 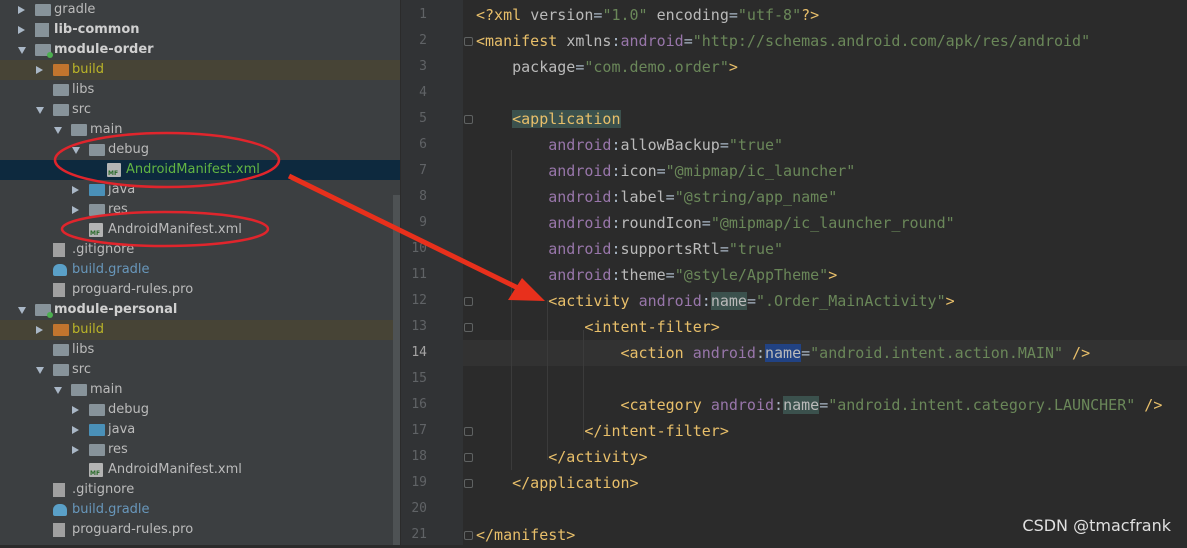 I want to click on code-line: android:icon="@mipmap/ic_launcher", so click(x=665, y=171).